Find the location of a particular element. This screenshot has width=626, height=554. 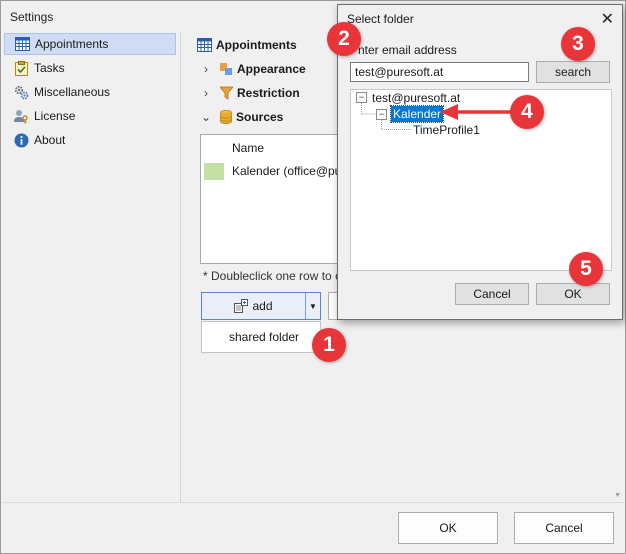

info-icon is located at coordinates (21, 140).